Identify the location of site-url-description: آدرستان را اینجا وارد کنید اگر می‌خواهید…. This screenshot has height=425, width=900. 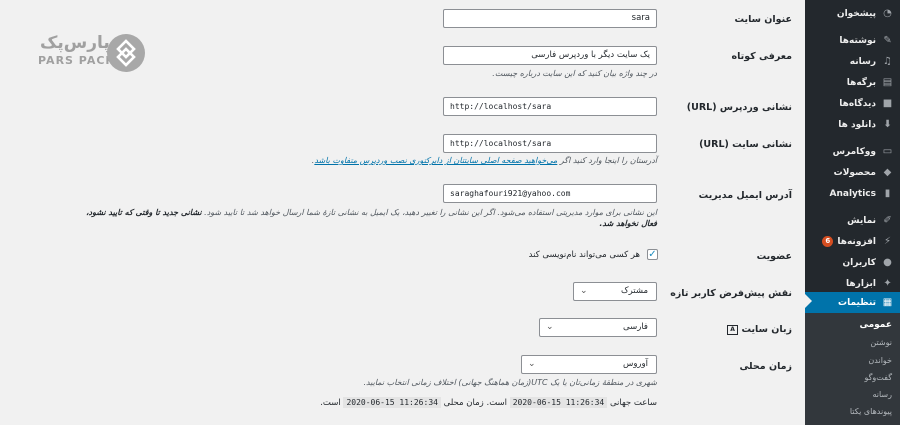
(484, 160).